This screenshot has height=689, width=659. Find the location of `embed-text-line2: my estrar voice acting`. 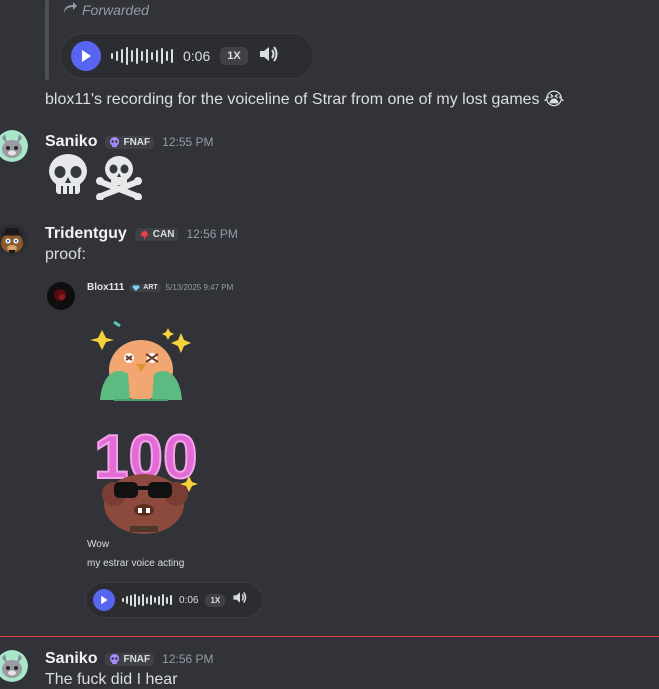

embed-text-line2: my estrar voice acting is located at coordinates (136, 563).